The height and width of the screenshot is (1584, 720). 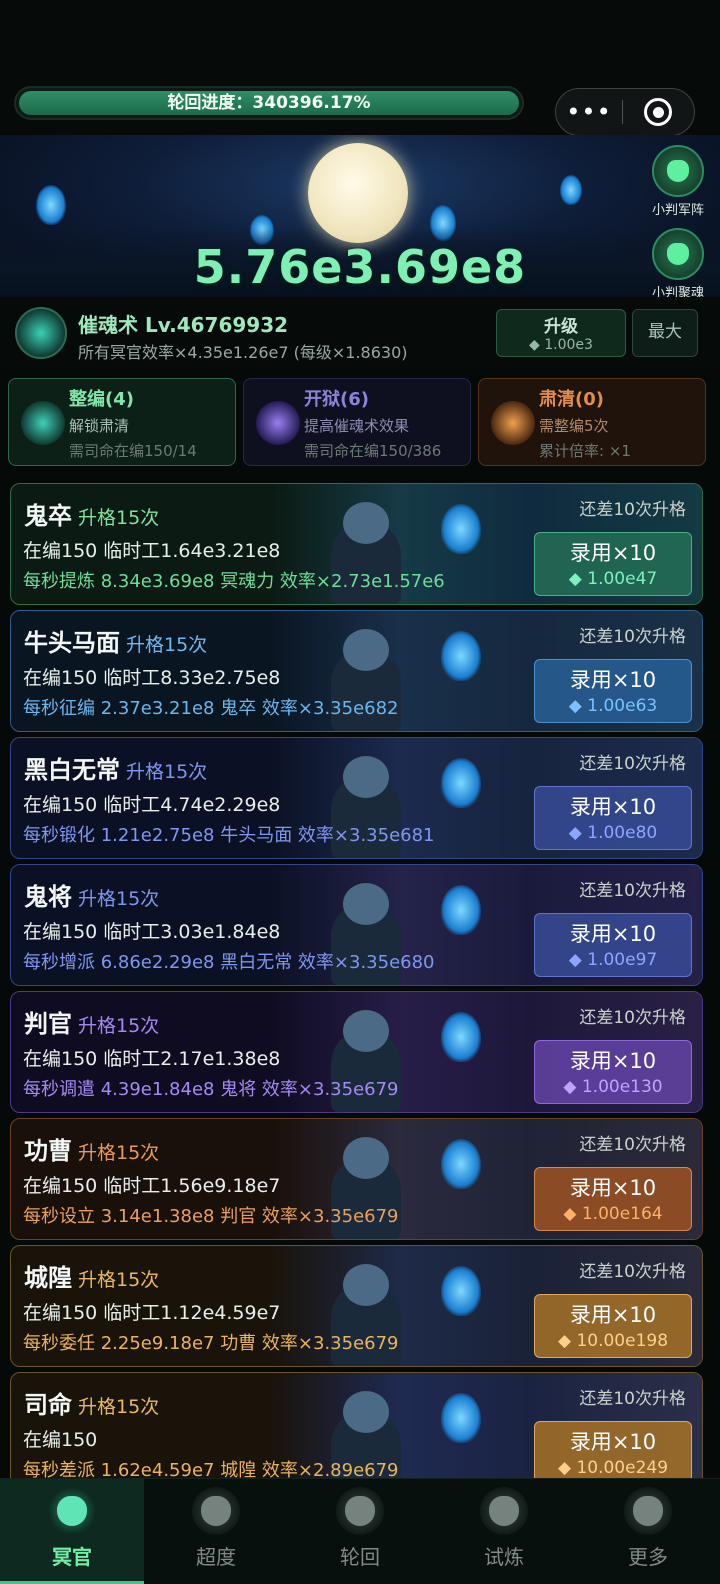 What do you see at coordinates (152, 932) in the screenshot?
I see `unit-staff: 在编150 临时工3.03e1.84e8` at bounding box center [152, 932].